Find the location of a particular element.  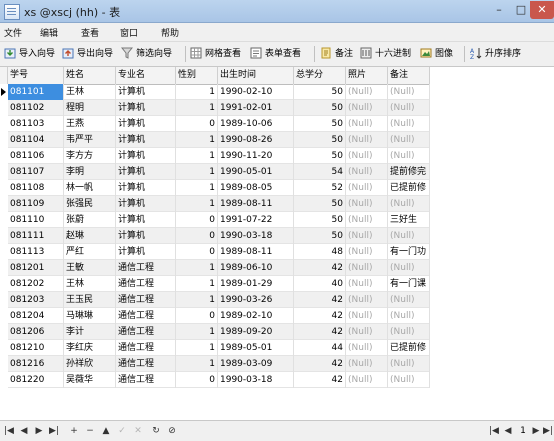

cell-student-id: 081111 is located at coordinates (36, 236).